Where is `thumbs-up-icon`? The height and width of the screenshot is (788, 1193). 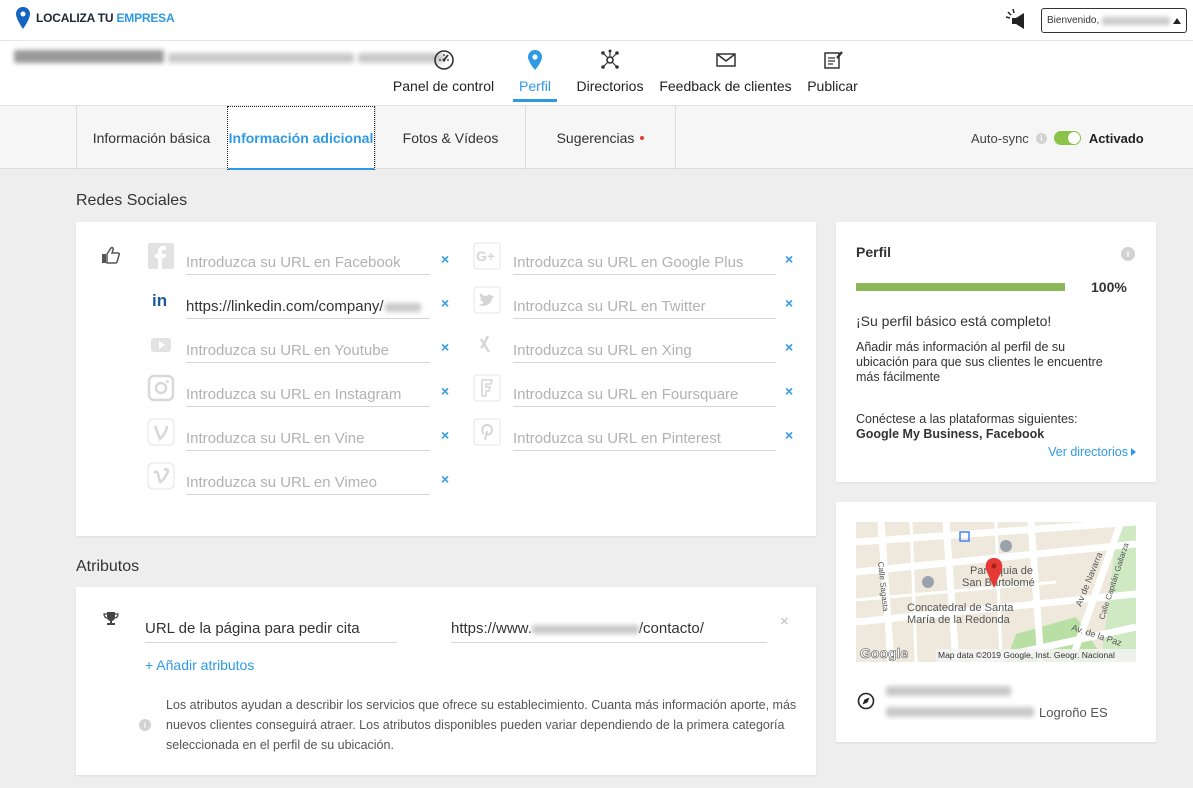 thumbs-up-icon is located at coordinates (111, 255).